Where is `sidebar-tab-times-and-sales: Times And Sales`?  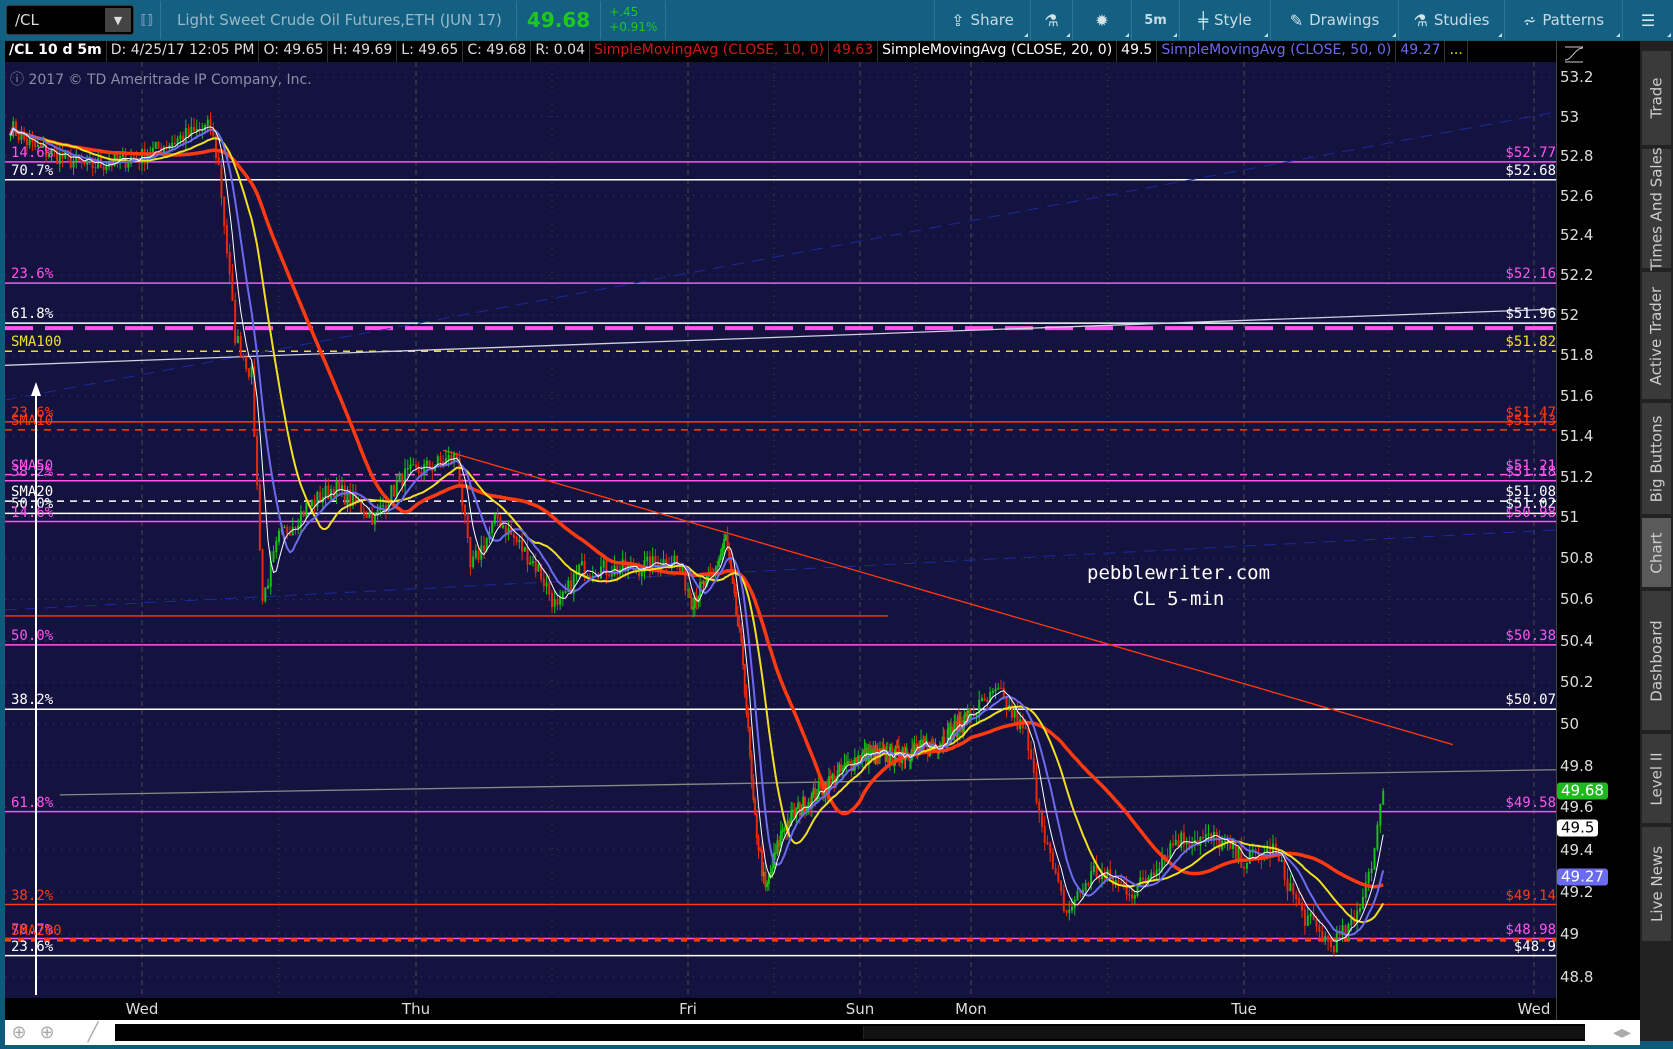 sidebar-tab-times-and-sales: Times And Sales is located at coordinates (1656, 208).